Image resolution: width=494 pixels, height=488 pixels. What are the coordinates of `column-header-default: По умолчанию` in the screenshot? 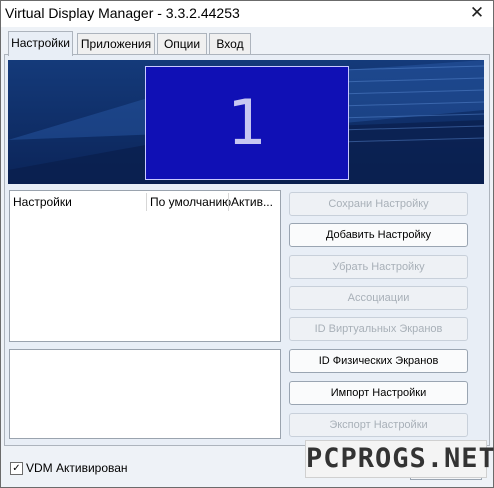 It's located at (190, 202).